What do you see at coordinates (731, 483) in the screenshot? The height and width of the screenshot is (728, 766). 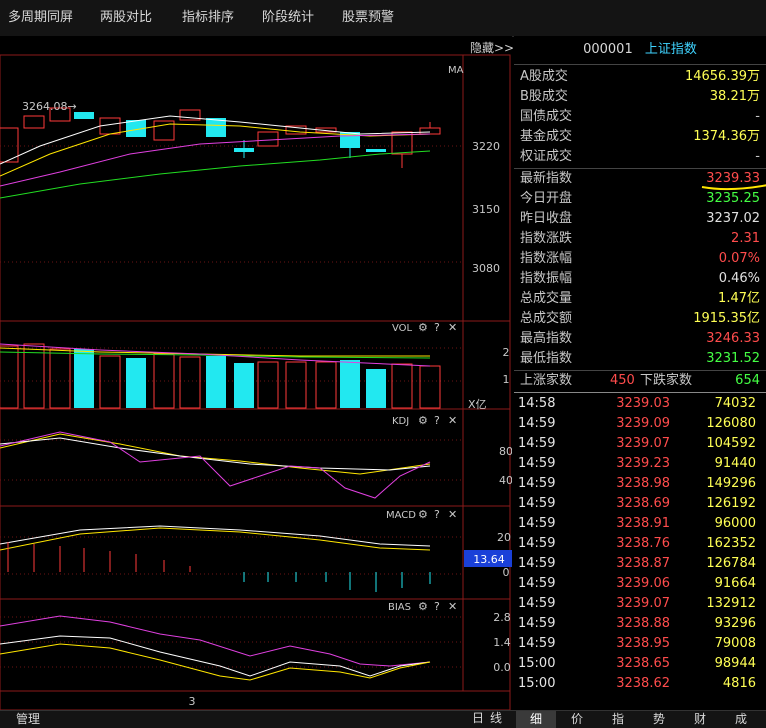 I see `tick-volume: 149296` at bounding box center [731, 483].